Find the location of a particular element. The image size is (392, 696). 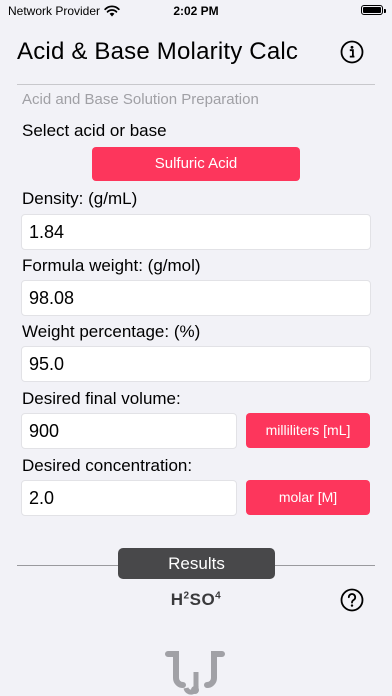

density-label: Density: (g/mL) is located at coordinates (80, 198).